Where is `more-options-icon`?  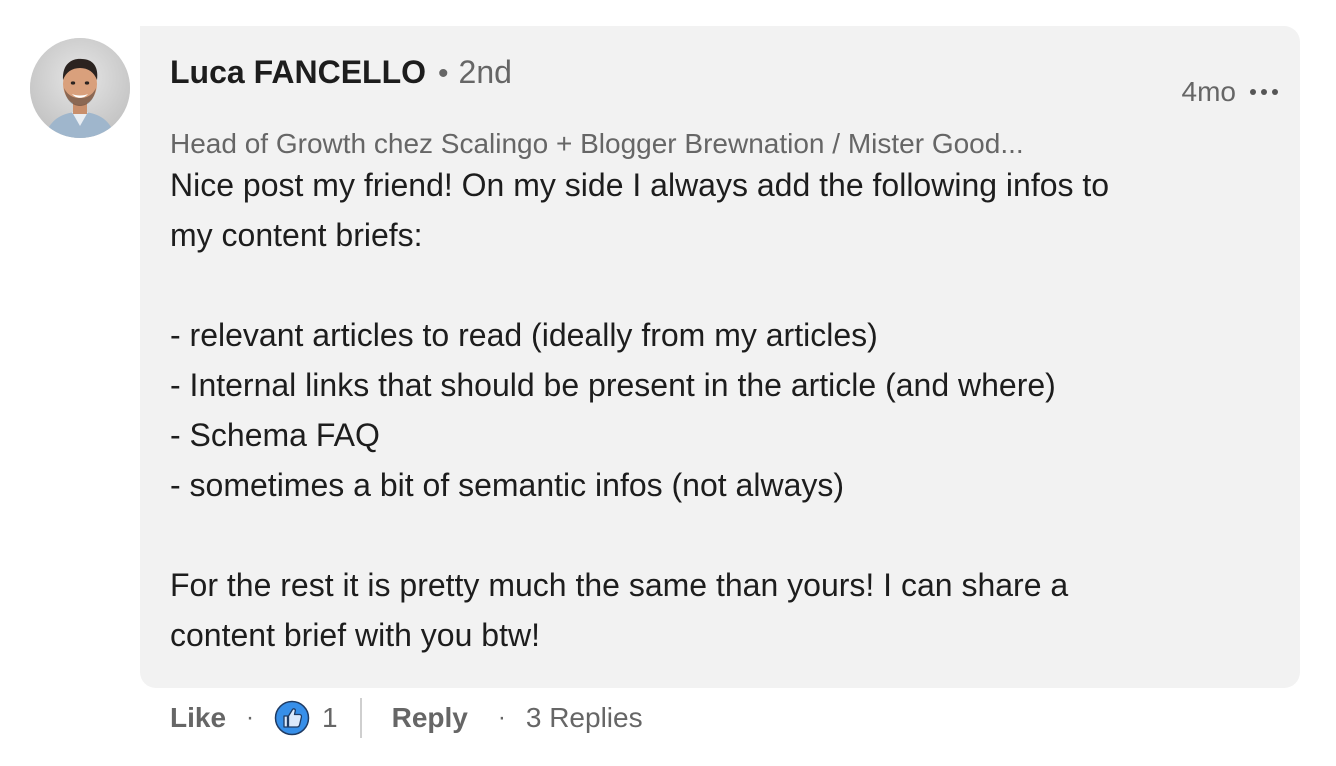 more-options-icon is located at coordinates (1264, 92).